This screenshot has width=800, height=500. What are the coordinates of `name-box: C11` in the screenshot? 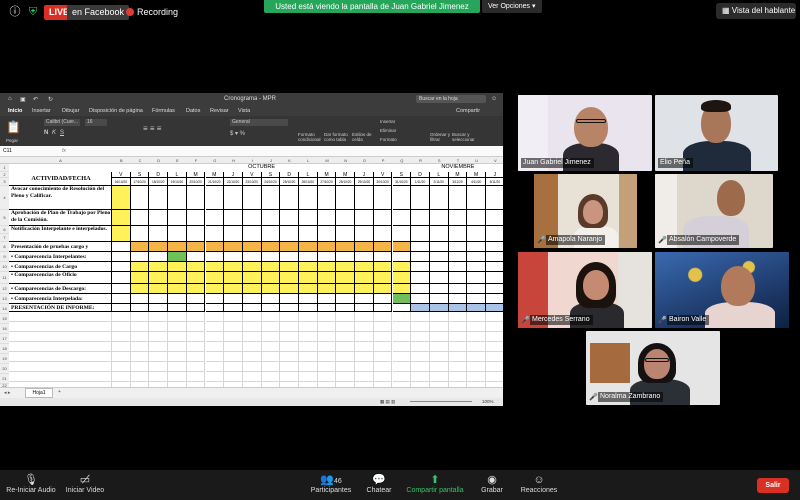 It's located at (7, 151).